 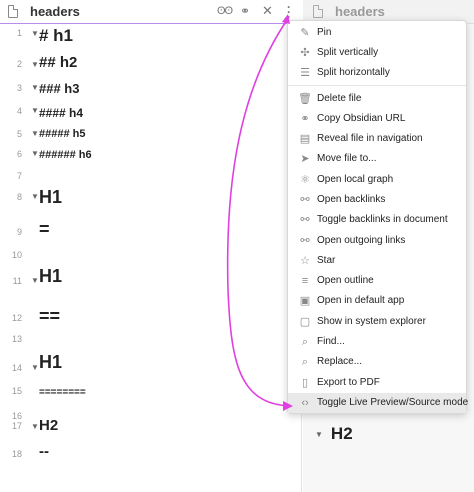 I want to click on line-content: ========, so click(x=62, y=392).